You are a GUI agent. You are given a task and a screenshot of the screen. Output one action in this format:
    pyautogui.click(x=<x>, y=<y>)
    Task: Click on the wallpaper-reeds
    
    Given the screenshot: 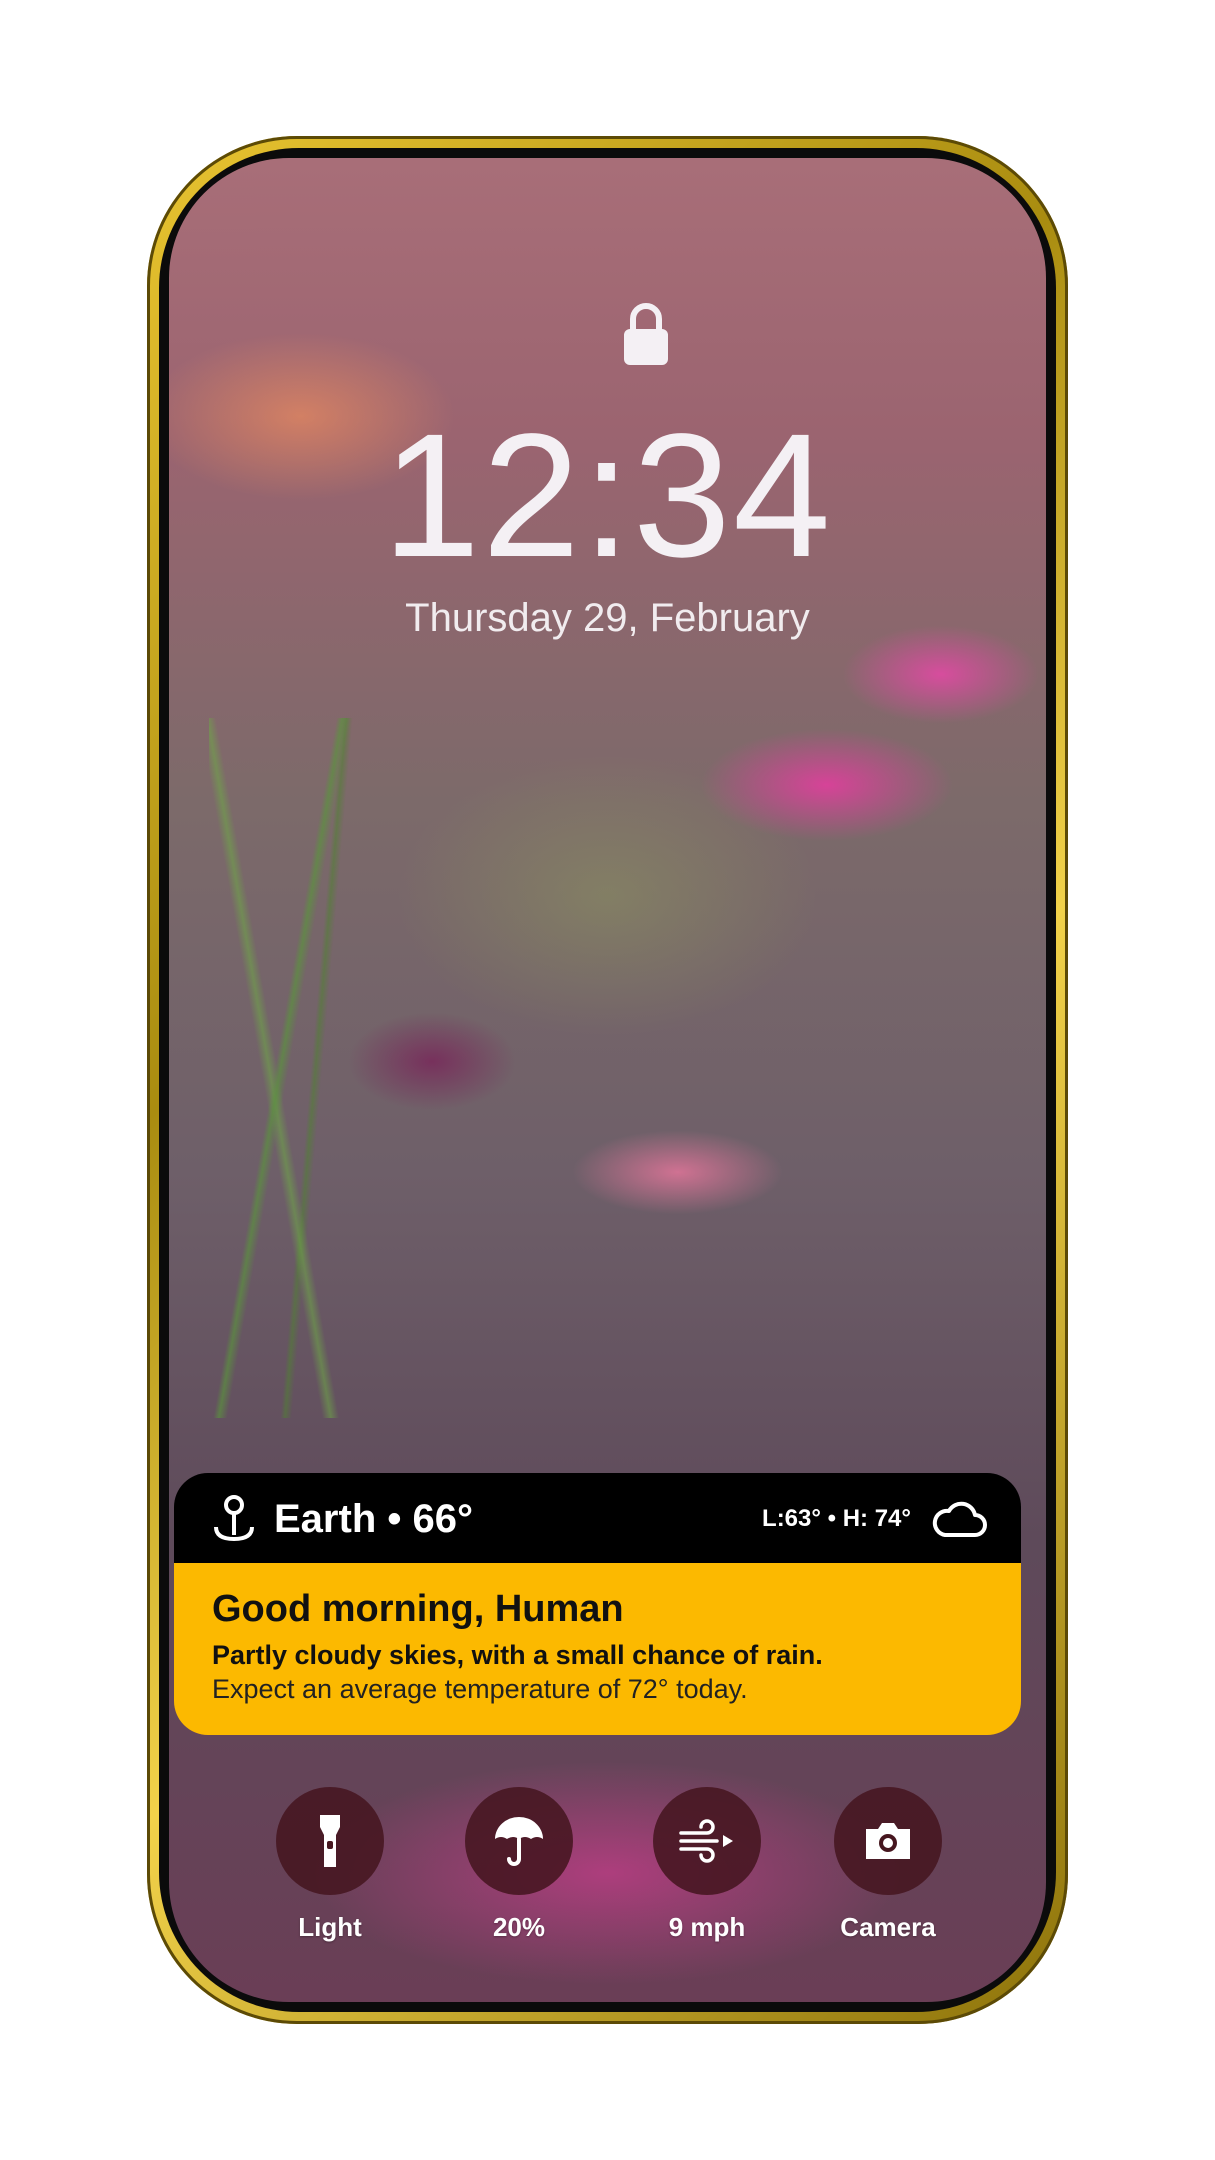 What is the action you would take?
    pyautogui.click(x=289, y=1068)
    